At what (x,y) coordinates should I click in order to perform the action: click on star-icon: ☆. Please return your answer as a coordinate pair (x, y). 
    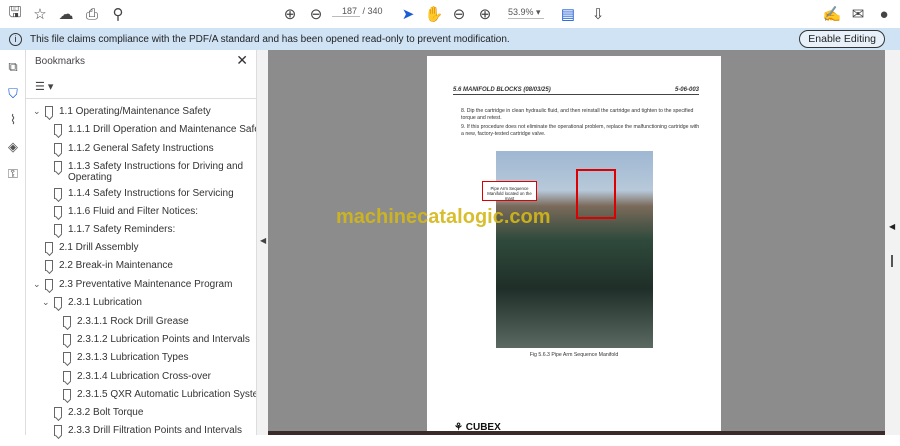
    Looking at the image, I should click on (40, 14).